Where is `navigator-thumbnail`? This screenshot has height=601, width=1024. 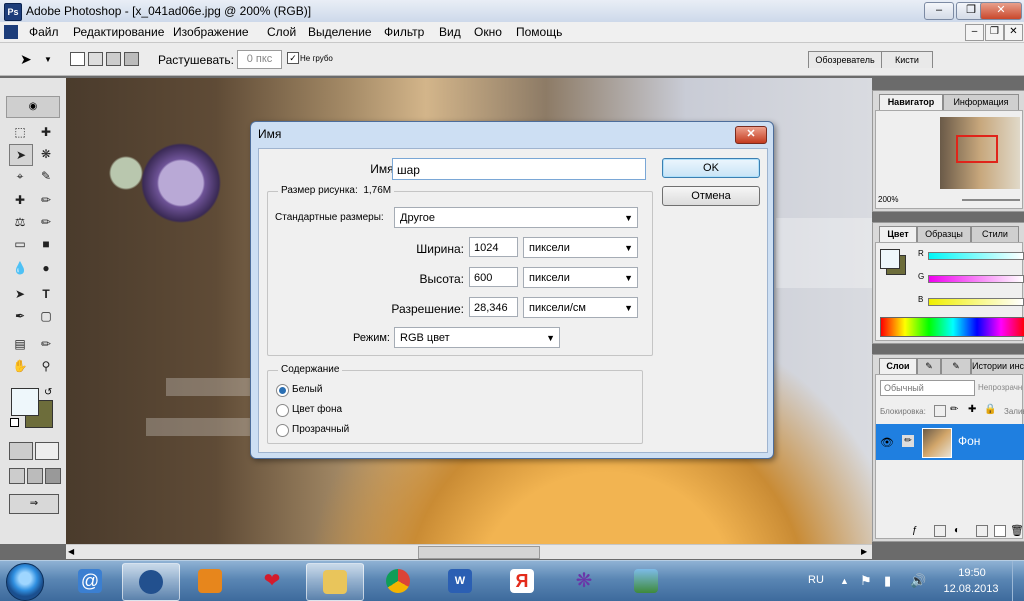 navigator-thumbnail is located at coordinates (980, 153).